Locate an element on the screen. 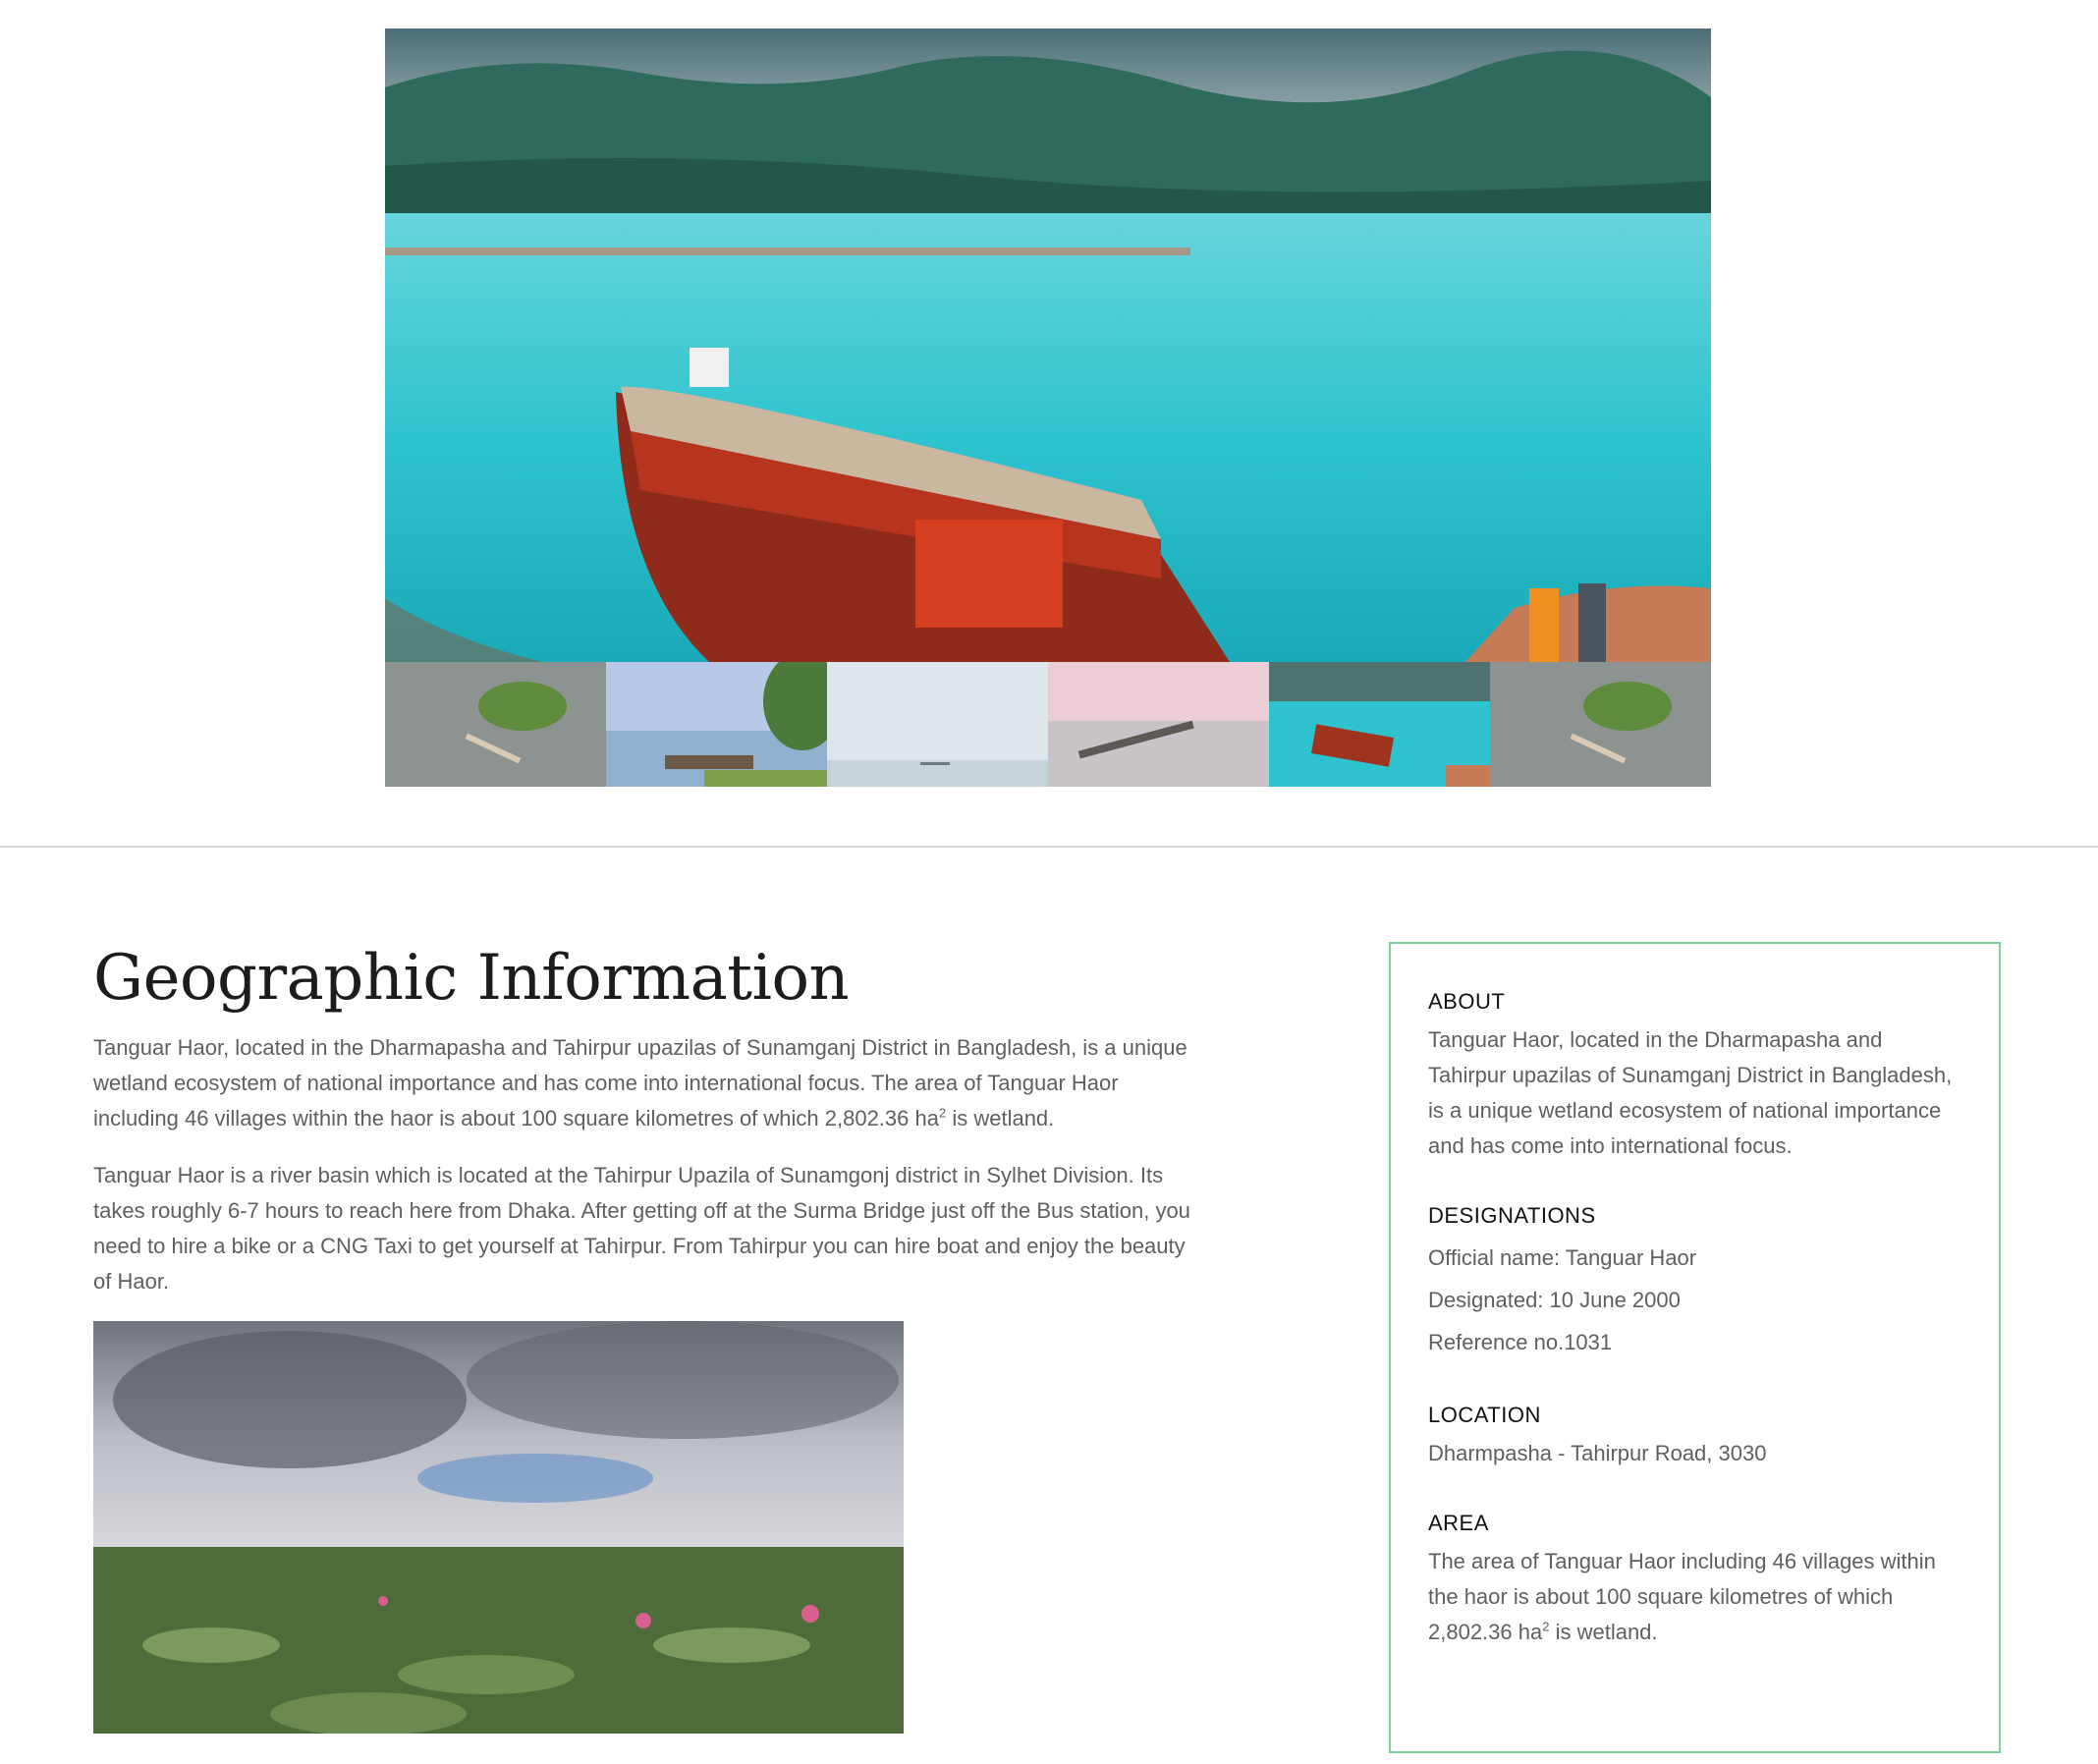 The width and height of the screenshot is (2098, 1764). section-title: Geographic Information is located at coordinates (471, 978).